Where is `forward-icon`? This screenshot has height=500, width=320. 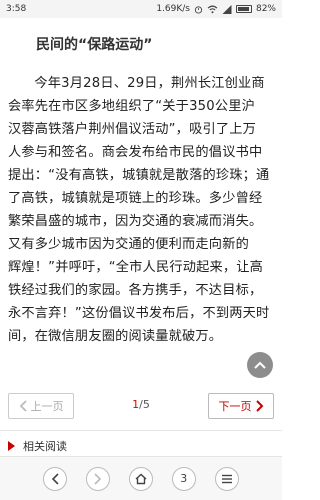 forward-icon is located at coordinates (98, 478).